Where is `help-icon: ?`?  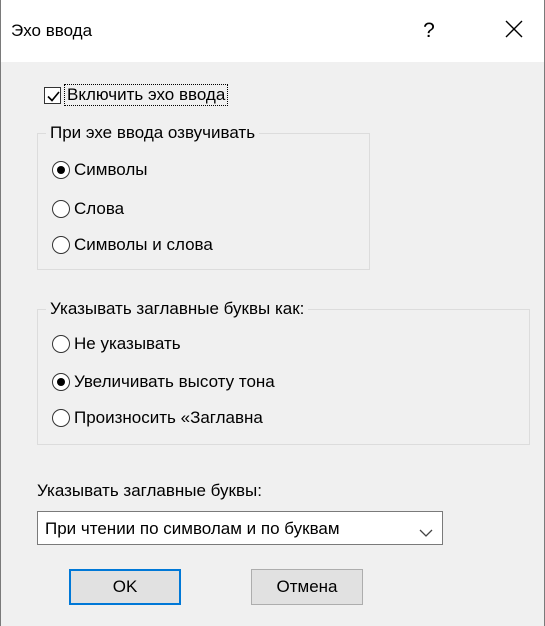 help-icon: ? is located at coordinates (429, 30).